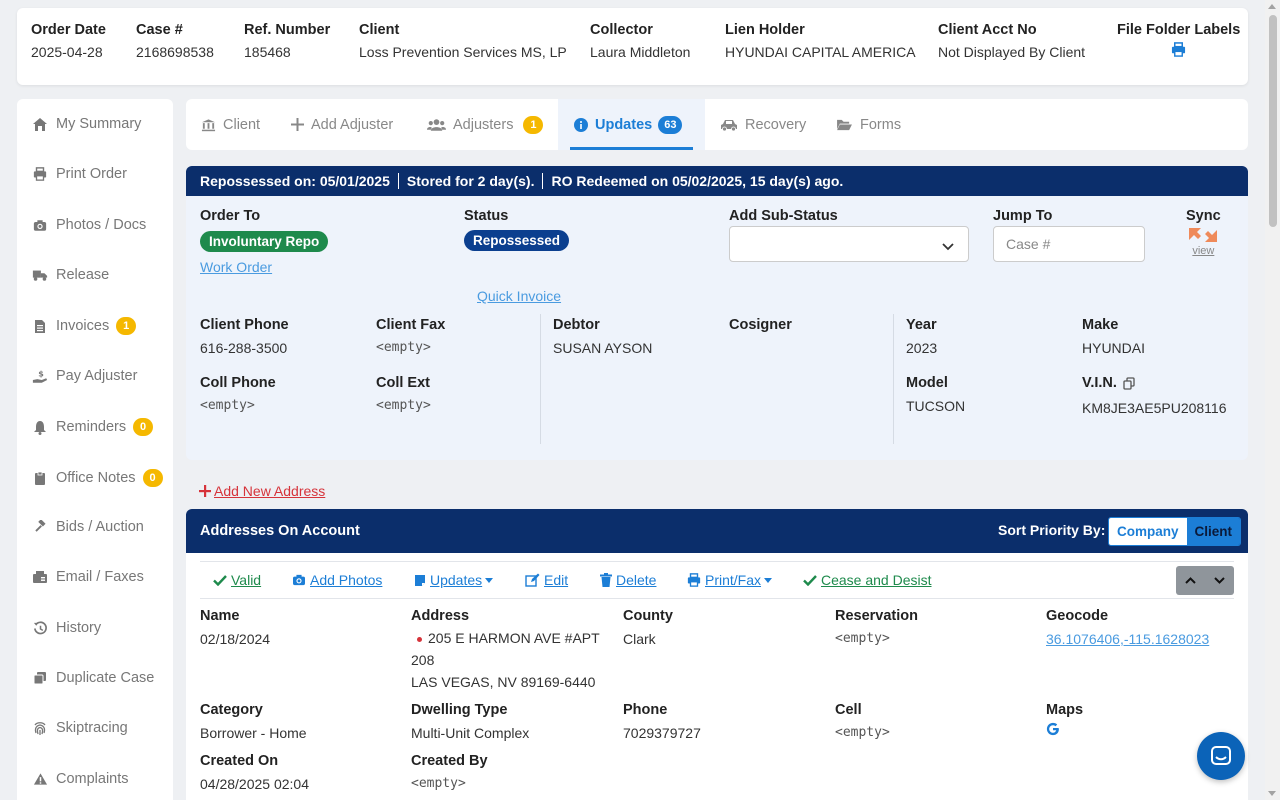 The image size is (1280, 800). I want to click on quick-invoice-link-wrap: Quick Invoice, so click(519, 296).